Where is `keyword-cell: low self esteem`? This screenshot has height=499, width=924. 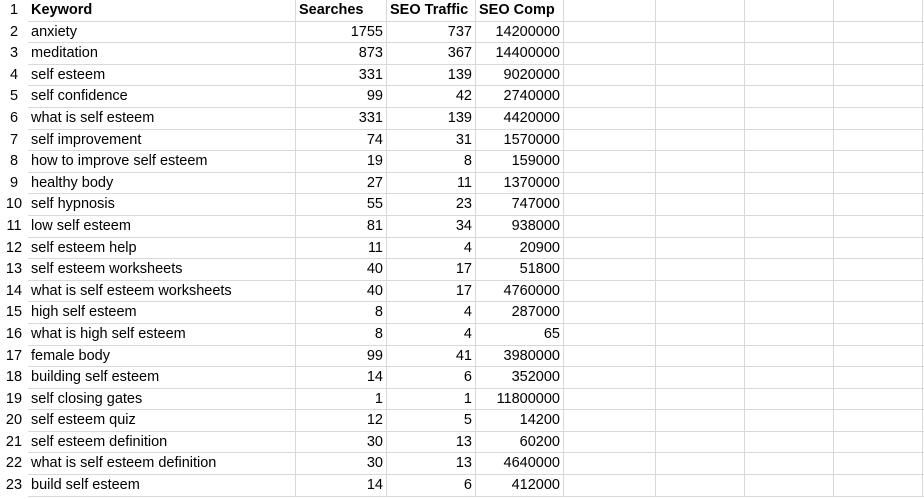 keyword-cell: low self esteem is located at coordinates (162, 226).